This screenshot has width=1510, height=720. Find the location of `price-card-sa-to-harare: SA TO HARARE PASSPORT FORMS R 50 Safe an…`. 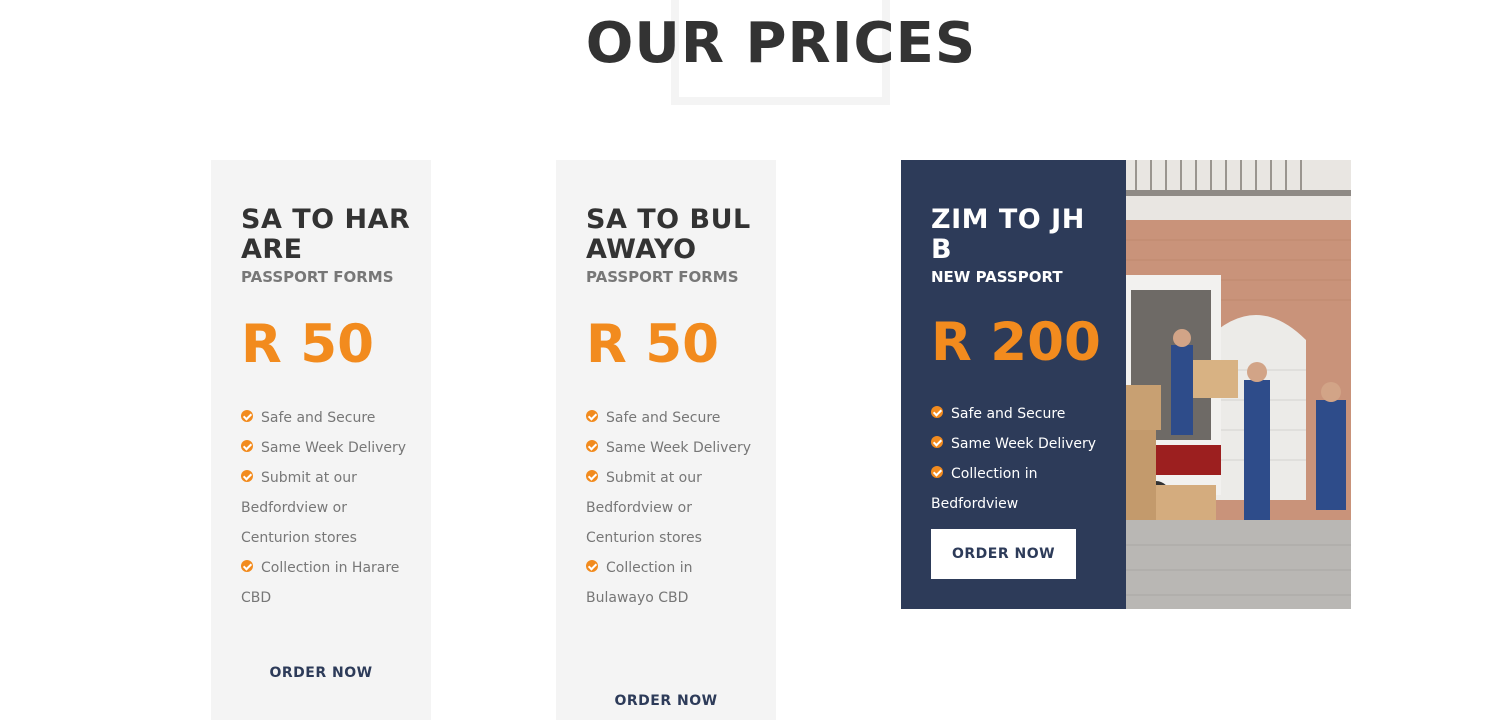

price-card-sa-to-harare: SA TO HARARE PASSPORT FORMS R 50 Safe an… is located at coordinates (321, 440).